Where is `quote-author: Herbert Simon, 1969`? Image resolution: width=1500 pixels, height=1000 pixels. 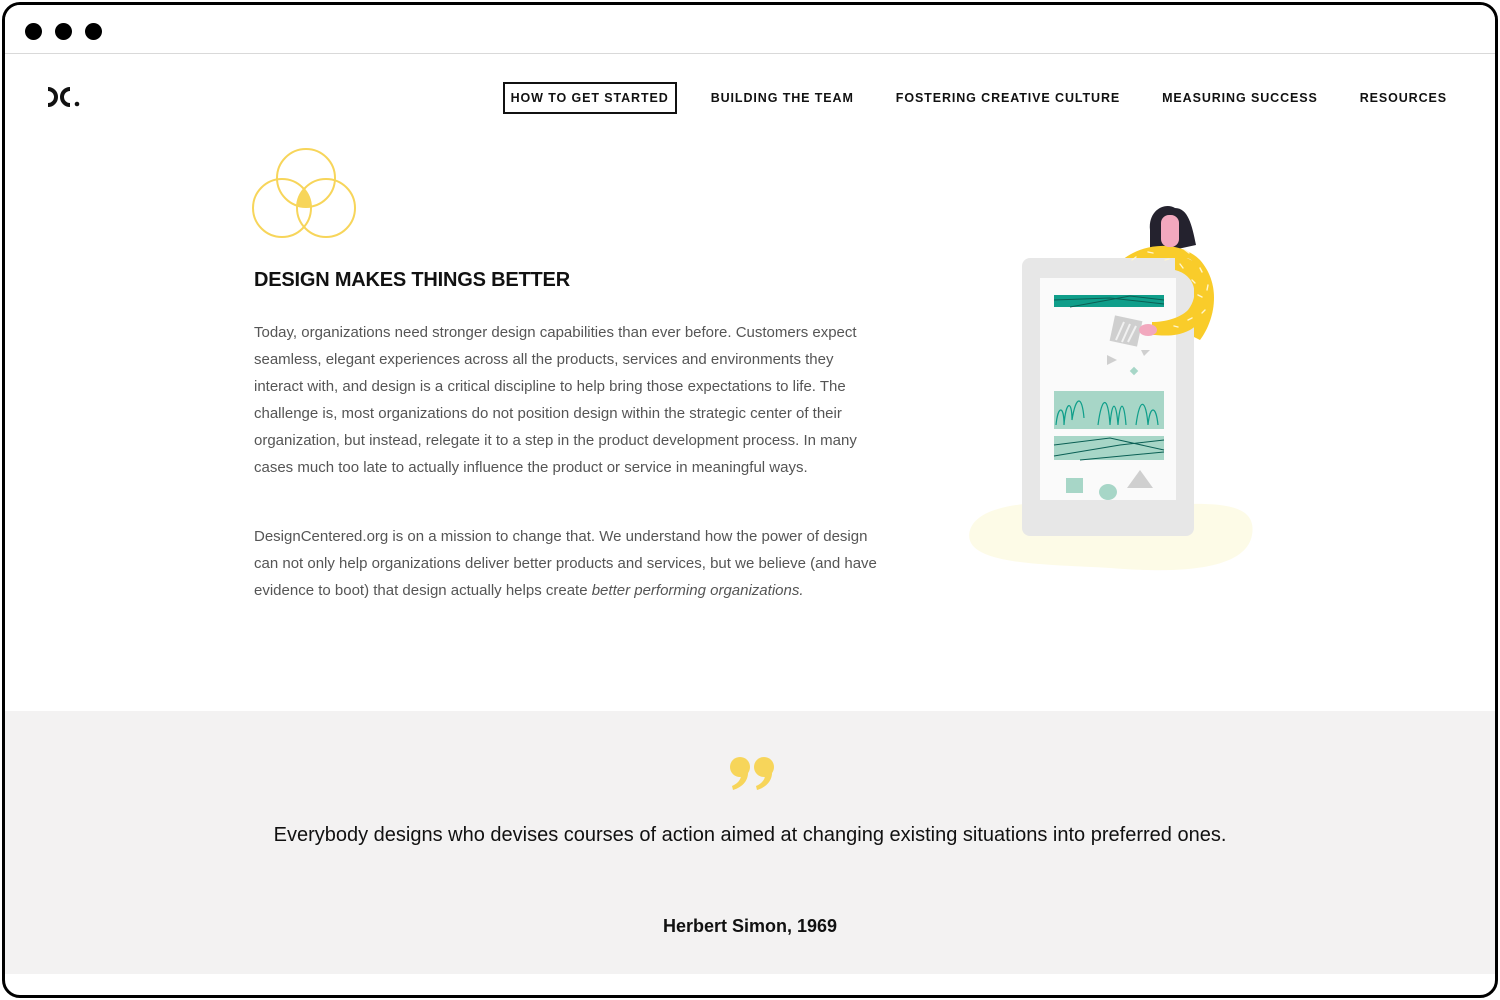
quote-author: Herbert Simon, 1969 is located at coordinates (750, 926).